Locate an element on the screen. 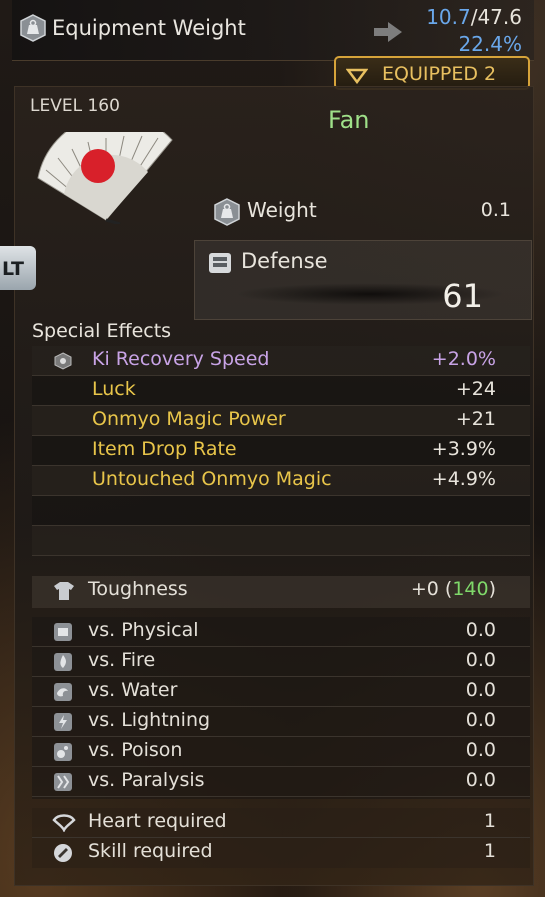 The height and width of the screenshot is (897, 545). defense-value: 61 is located at coordinates (462, 296).